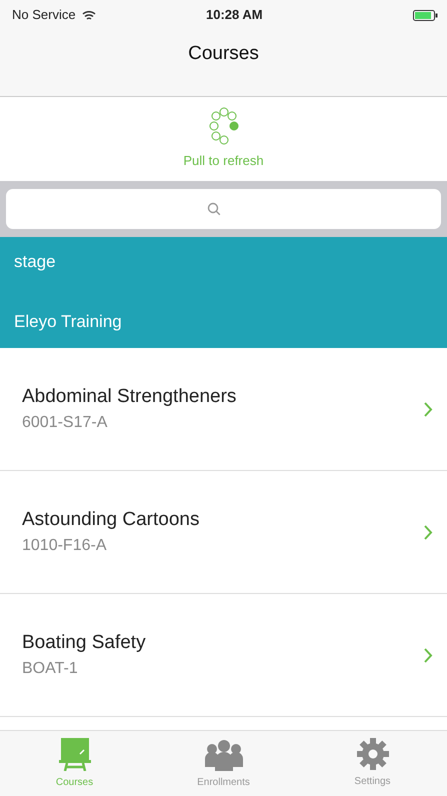 This screenshot has height=796, width=447. I want to click on screen-title: Courses, so click(223, 54).